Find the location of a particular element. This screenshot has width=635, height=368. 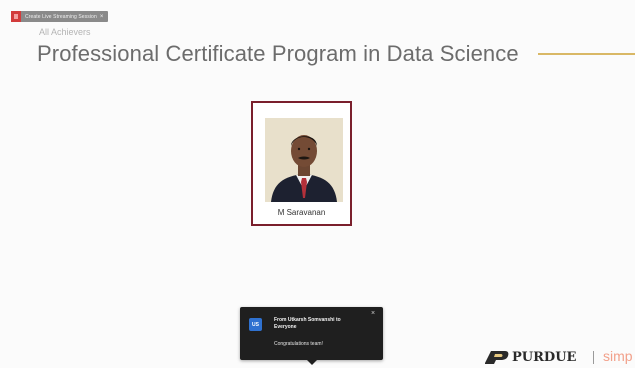

achiever-card: M Saravanan is located at coordinates (301, 163).